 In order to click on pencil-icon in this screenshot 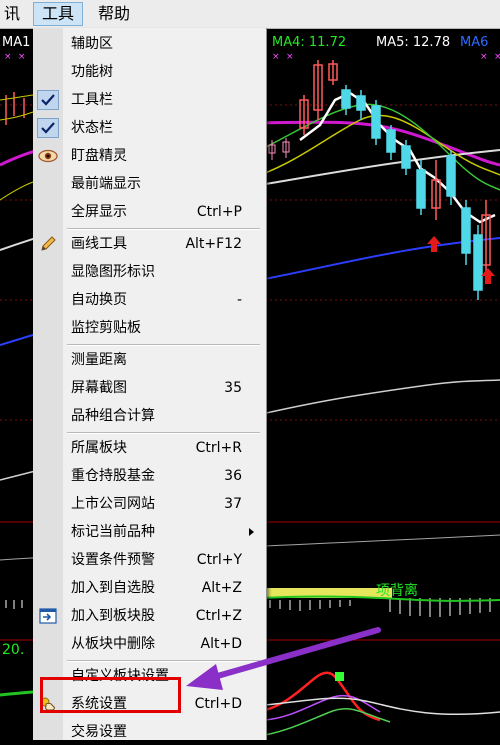, I will do `click(48, 244)`.